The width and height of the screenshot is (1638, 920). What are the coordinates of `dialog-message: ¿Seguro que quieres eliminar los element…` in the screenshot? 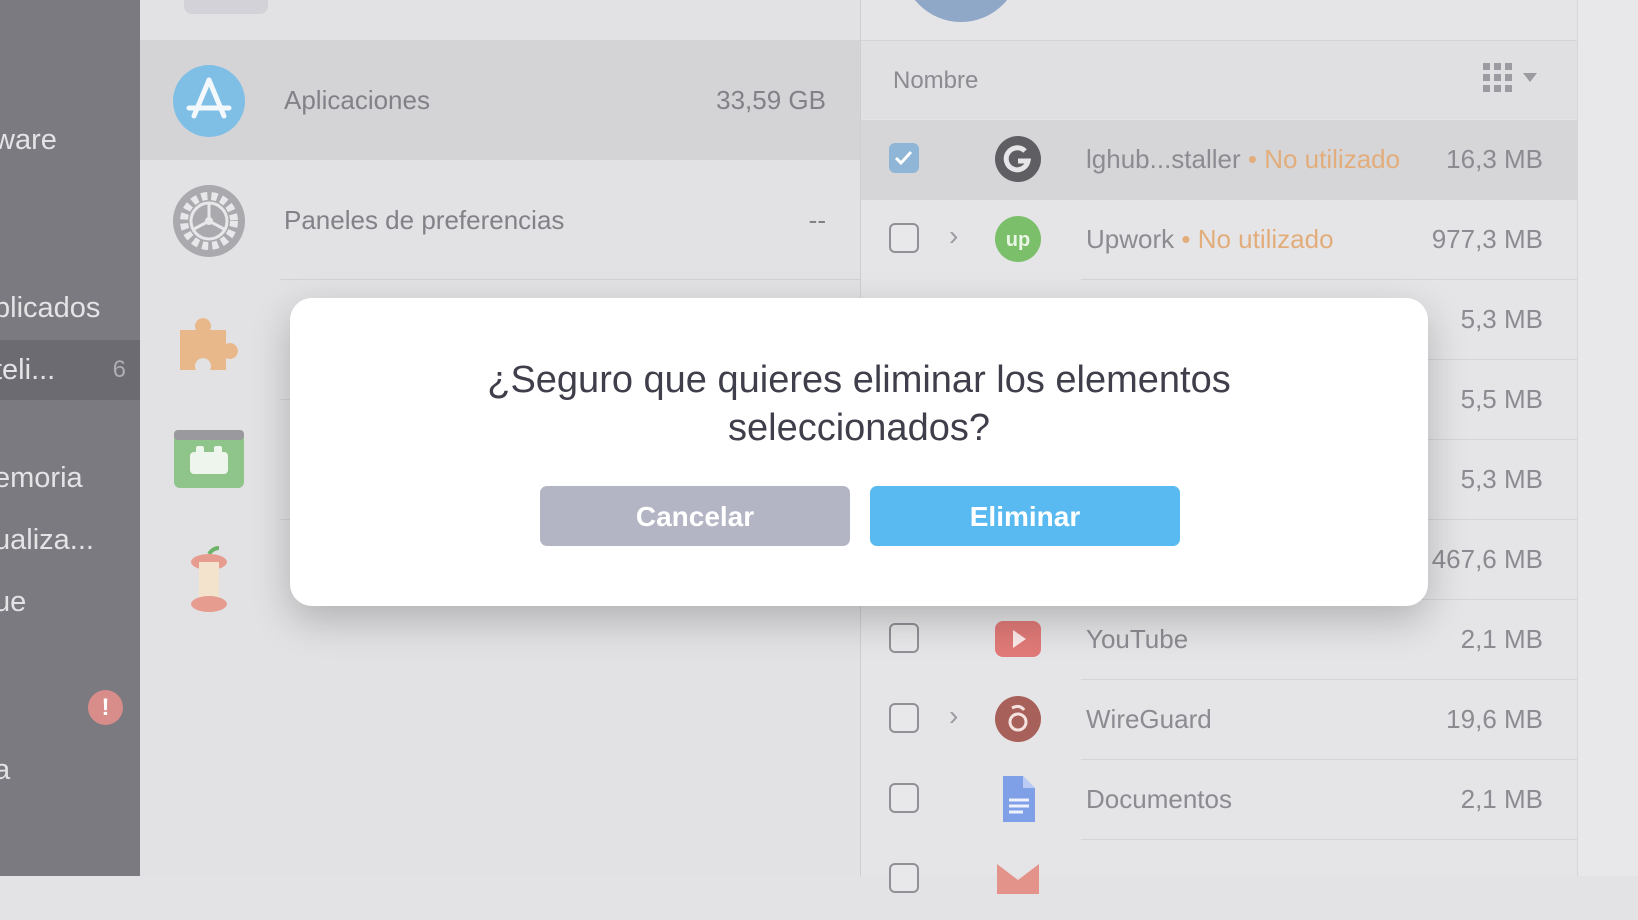 It's located at (859, 404).